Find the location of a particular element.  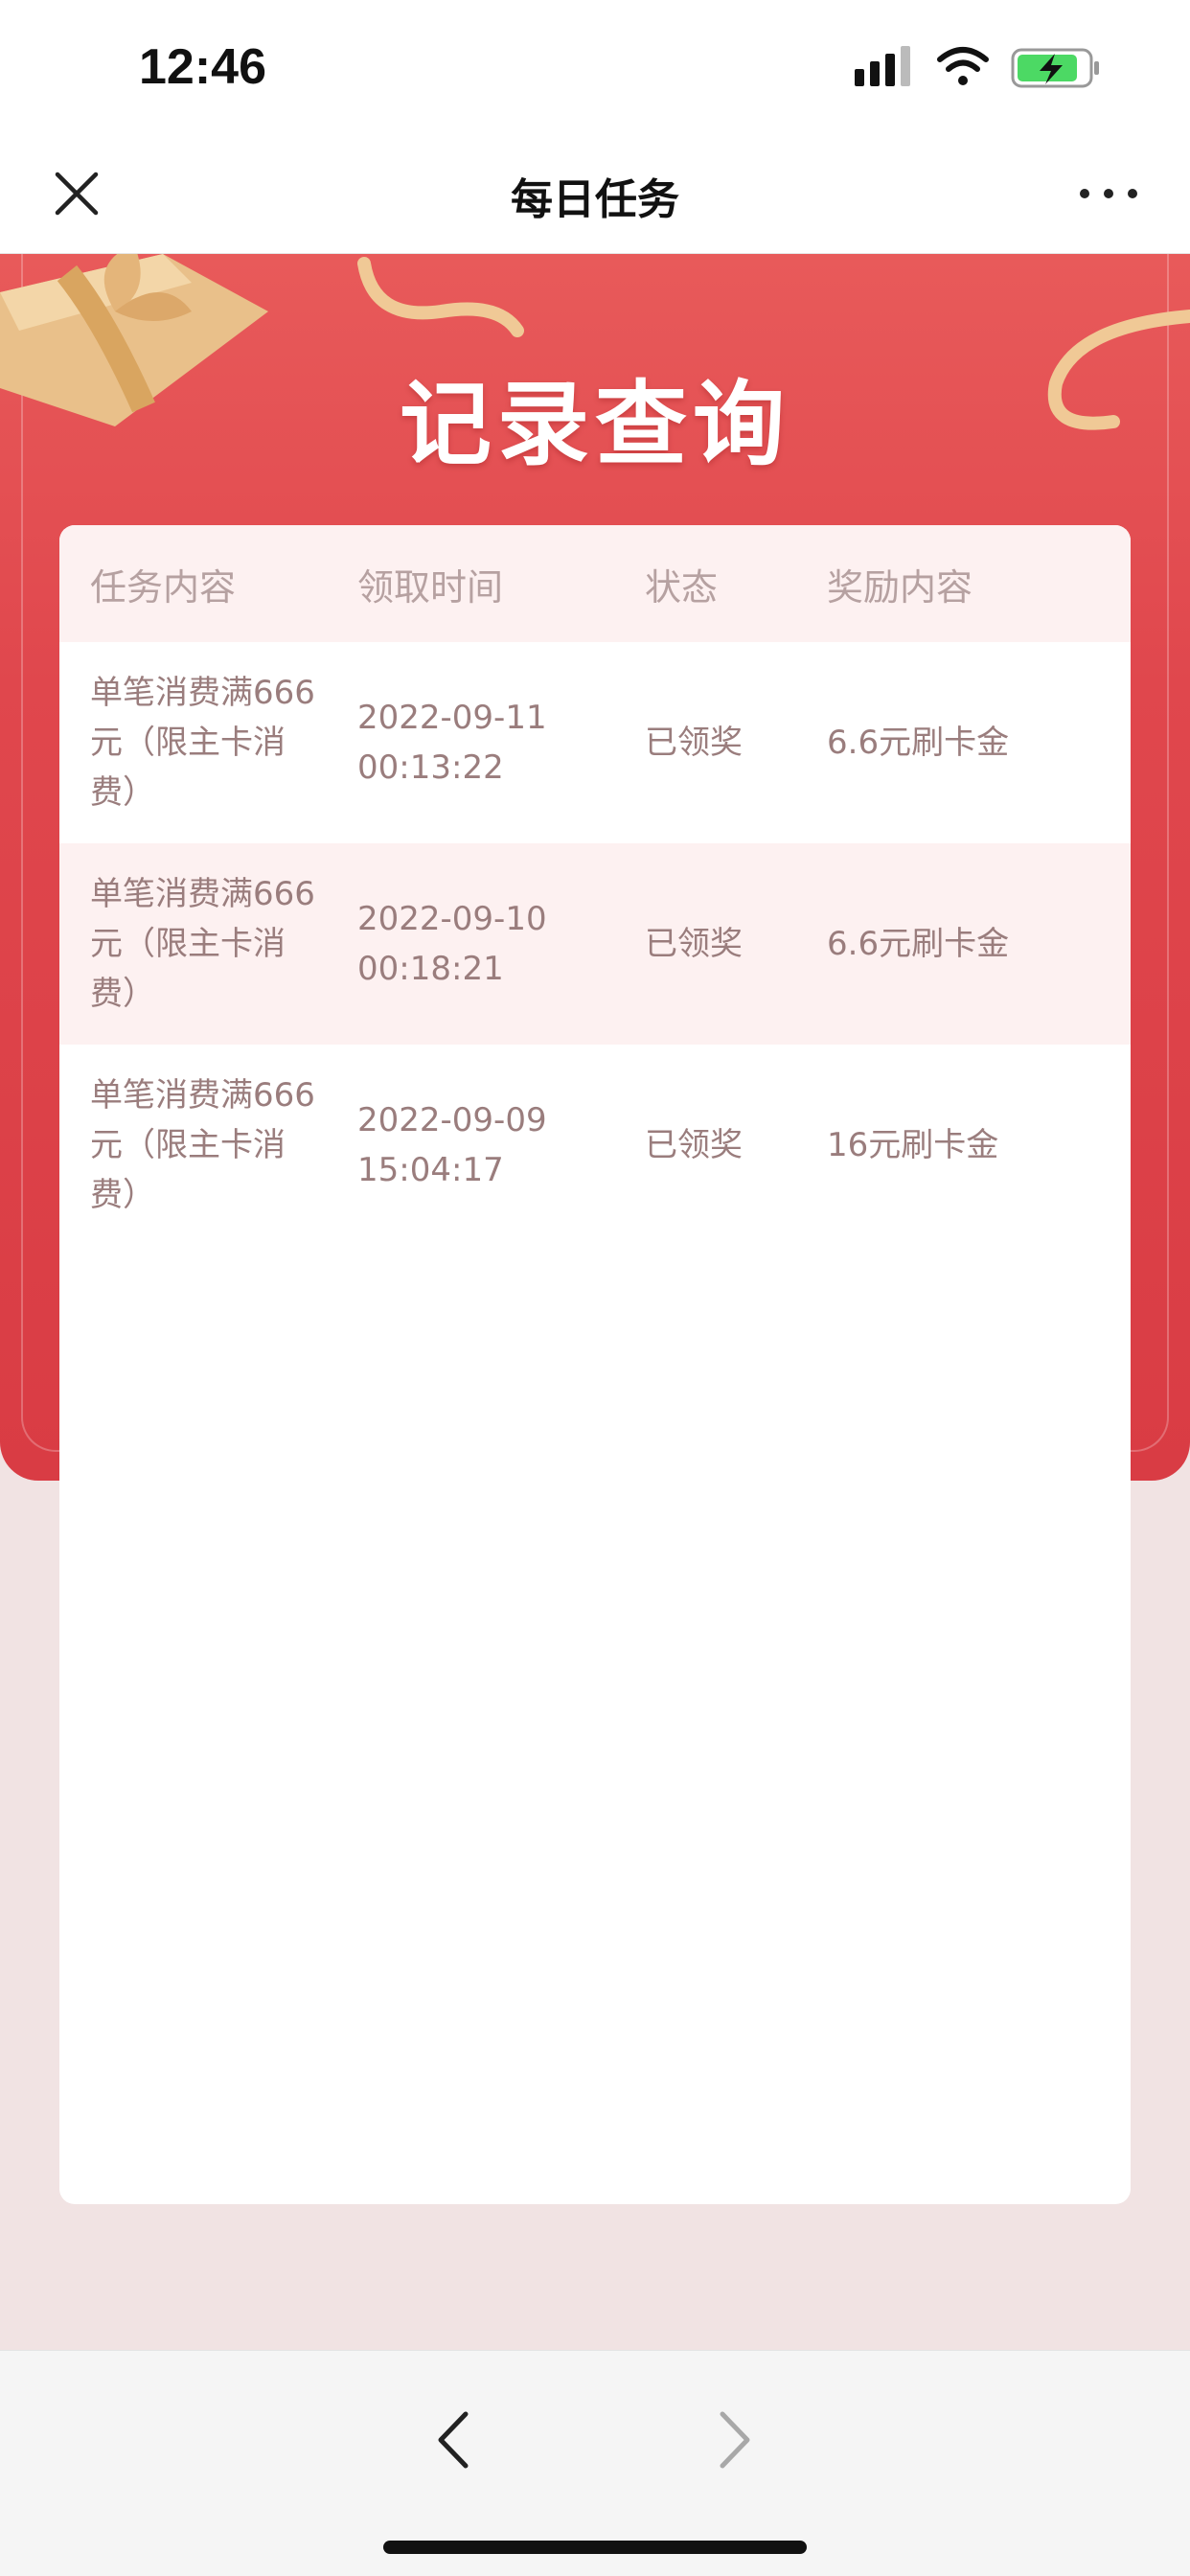

wifi-icon is located at coordinates (963, 66).